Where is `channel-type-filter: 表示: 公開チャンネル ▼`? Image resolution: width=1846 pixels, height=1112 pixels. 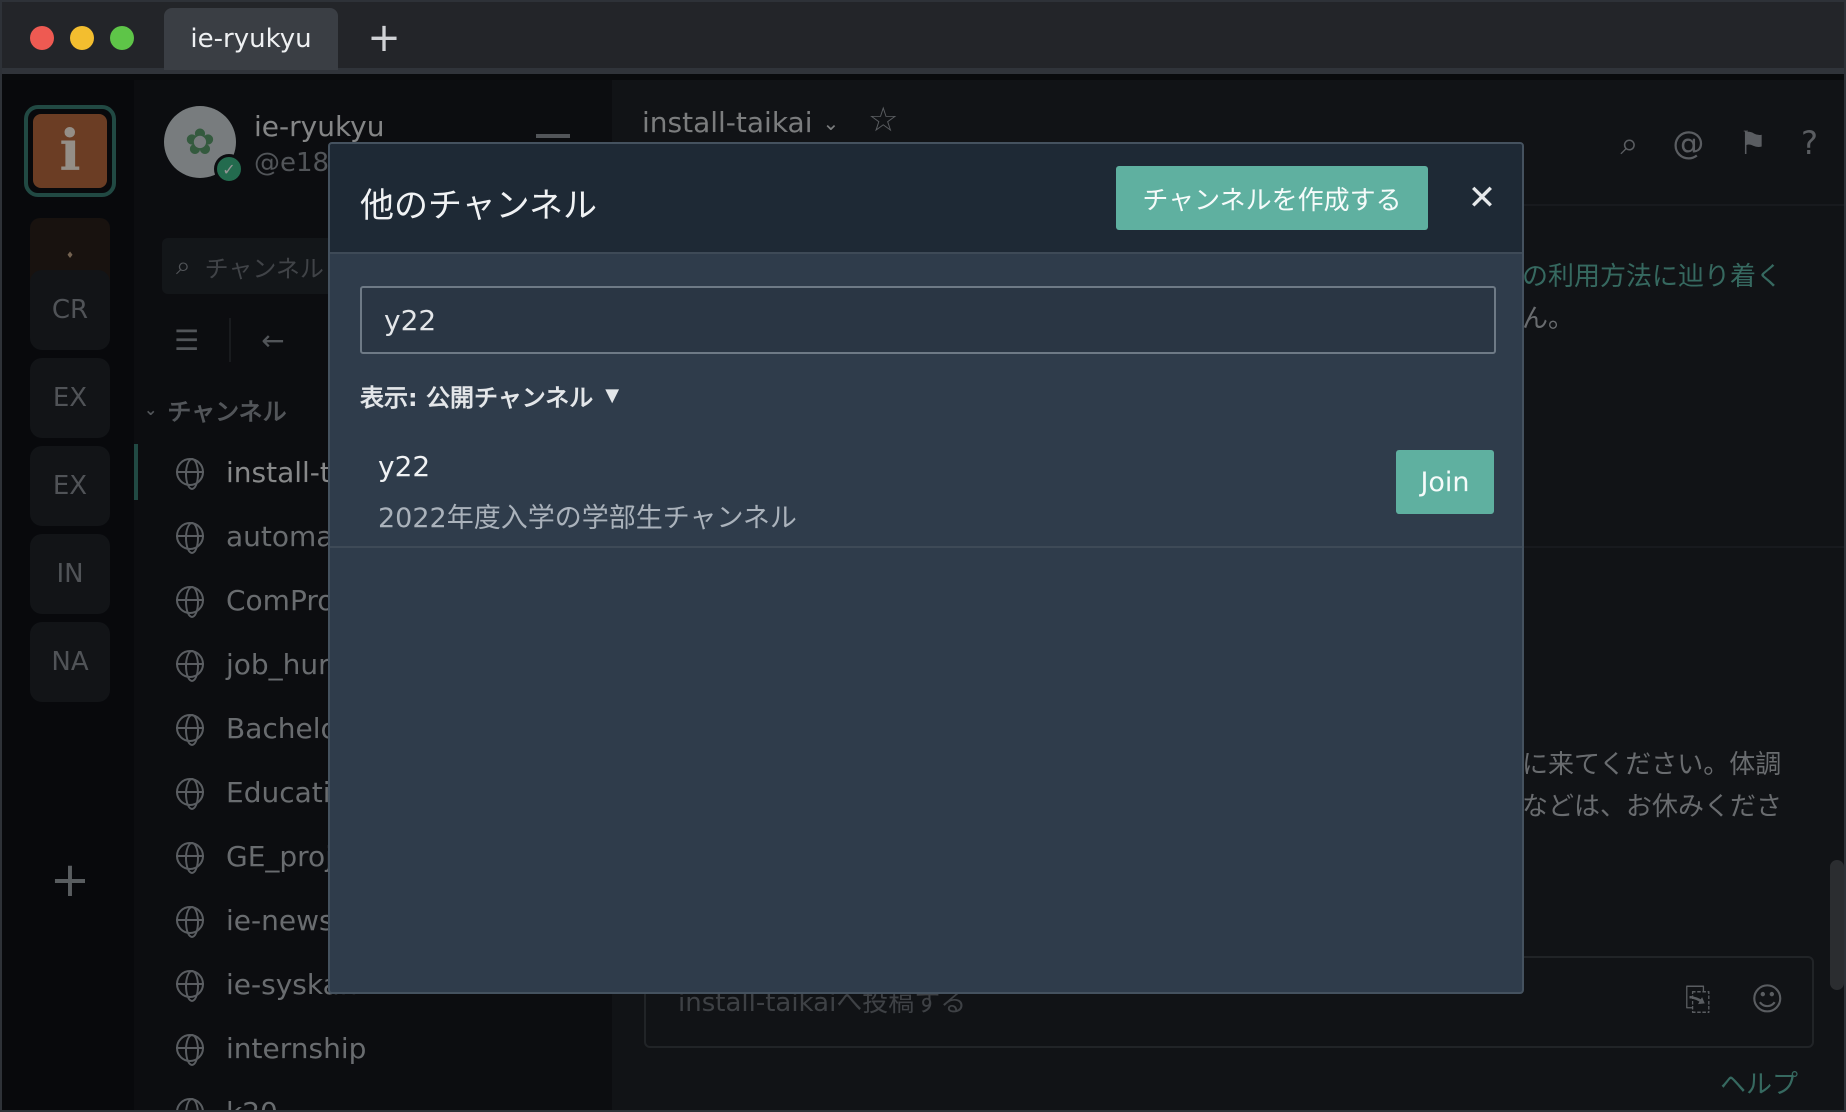
channel-type-filter: 表示: 公開チャンネル ▼ is located at coordinates (489, 395).